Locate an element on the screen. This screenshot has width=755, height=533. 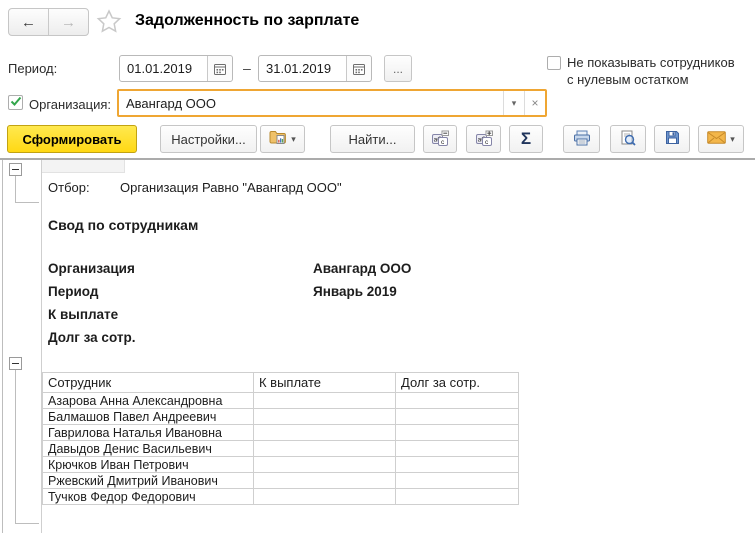
employee-name-cell: Азарова Анна Александровна is located at coordinates (148, 400).